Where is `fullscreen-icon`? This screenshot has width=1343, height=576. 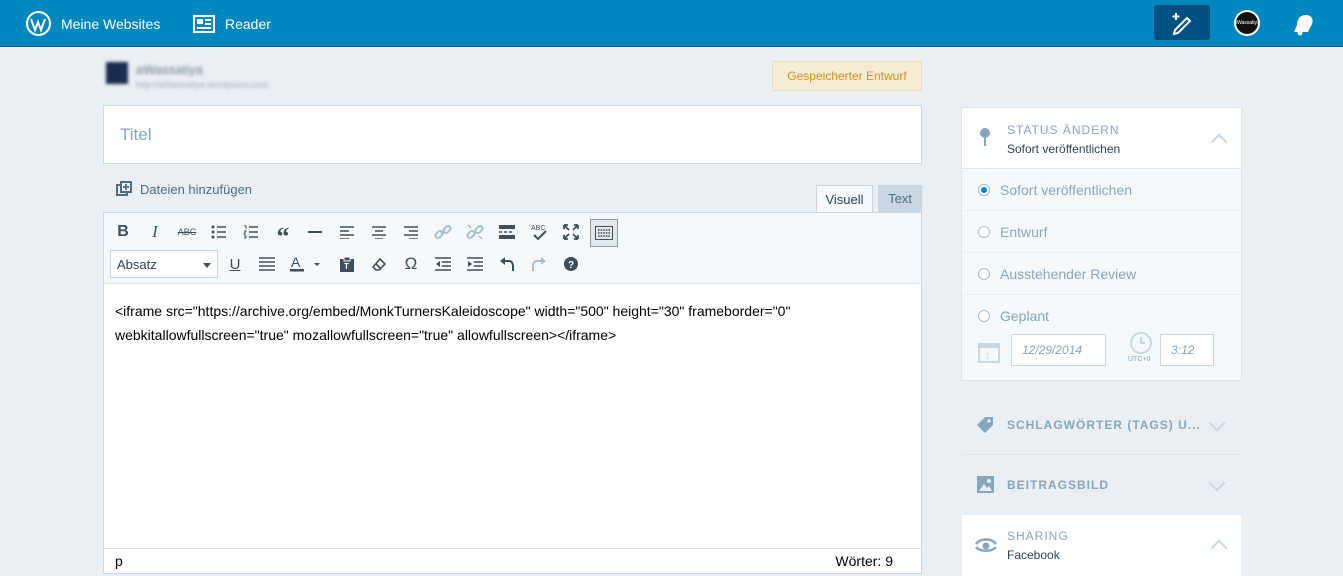
fullscreen-icon is located at coordinates (571, 232).